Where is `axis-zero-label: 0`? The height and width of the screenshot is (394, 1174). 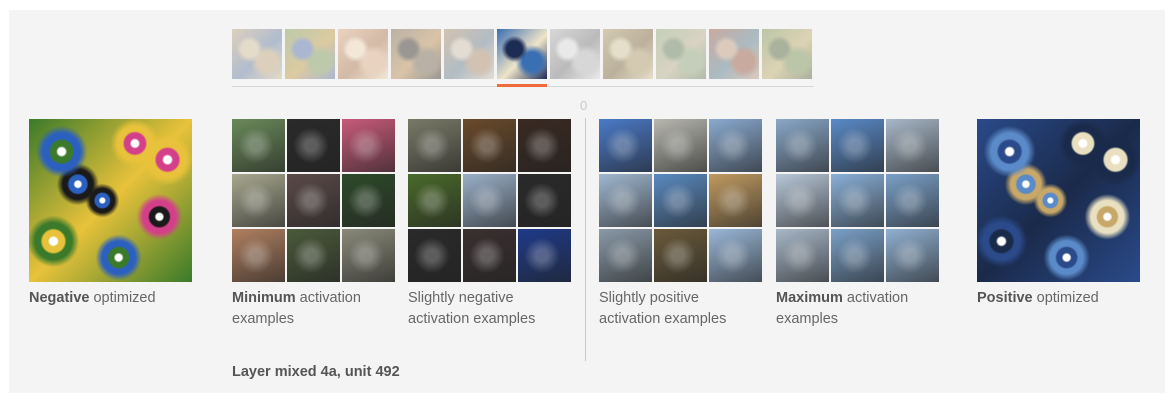 axis-zero-label: 0 is located at coordinates (584, 105).